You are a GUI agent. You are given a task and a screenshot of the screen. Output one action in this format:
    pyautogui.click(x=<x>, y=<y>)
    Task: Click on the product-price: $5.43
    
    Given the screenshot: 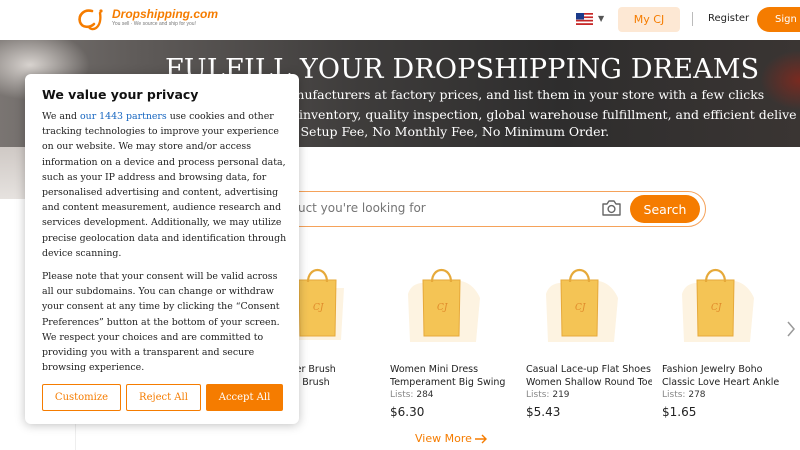 What is the action you would take?
    pyautogui.click(x=543, y=412)
    